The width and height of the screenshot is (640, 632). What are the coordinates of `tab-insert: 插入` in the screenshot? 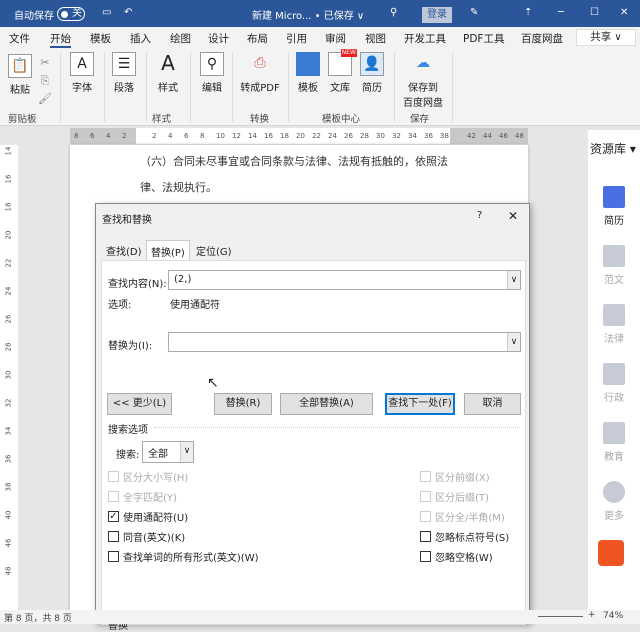 It's located at (140, 38).